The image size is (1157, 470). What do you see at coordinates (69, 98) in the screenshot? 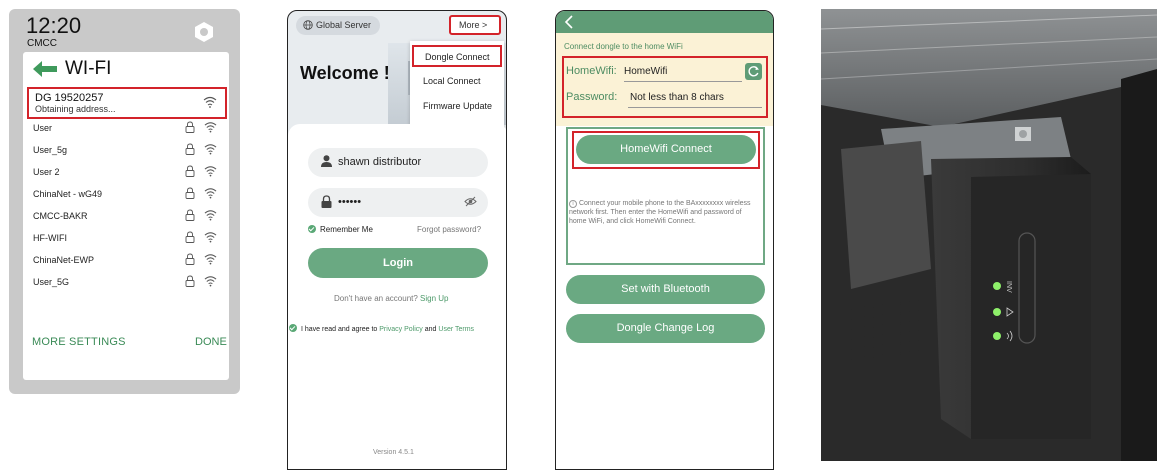
I see `current-network-name: DG 19520257` at bounding box center [69, 98].